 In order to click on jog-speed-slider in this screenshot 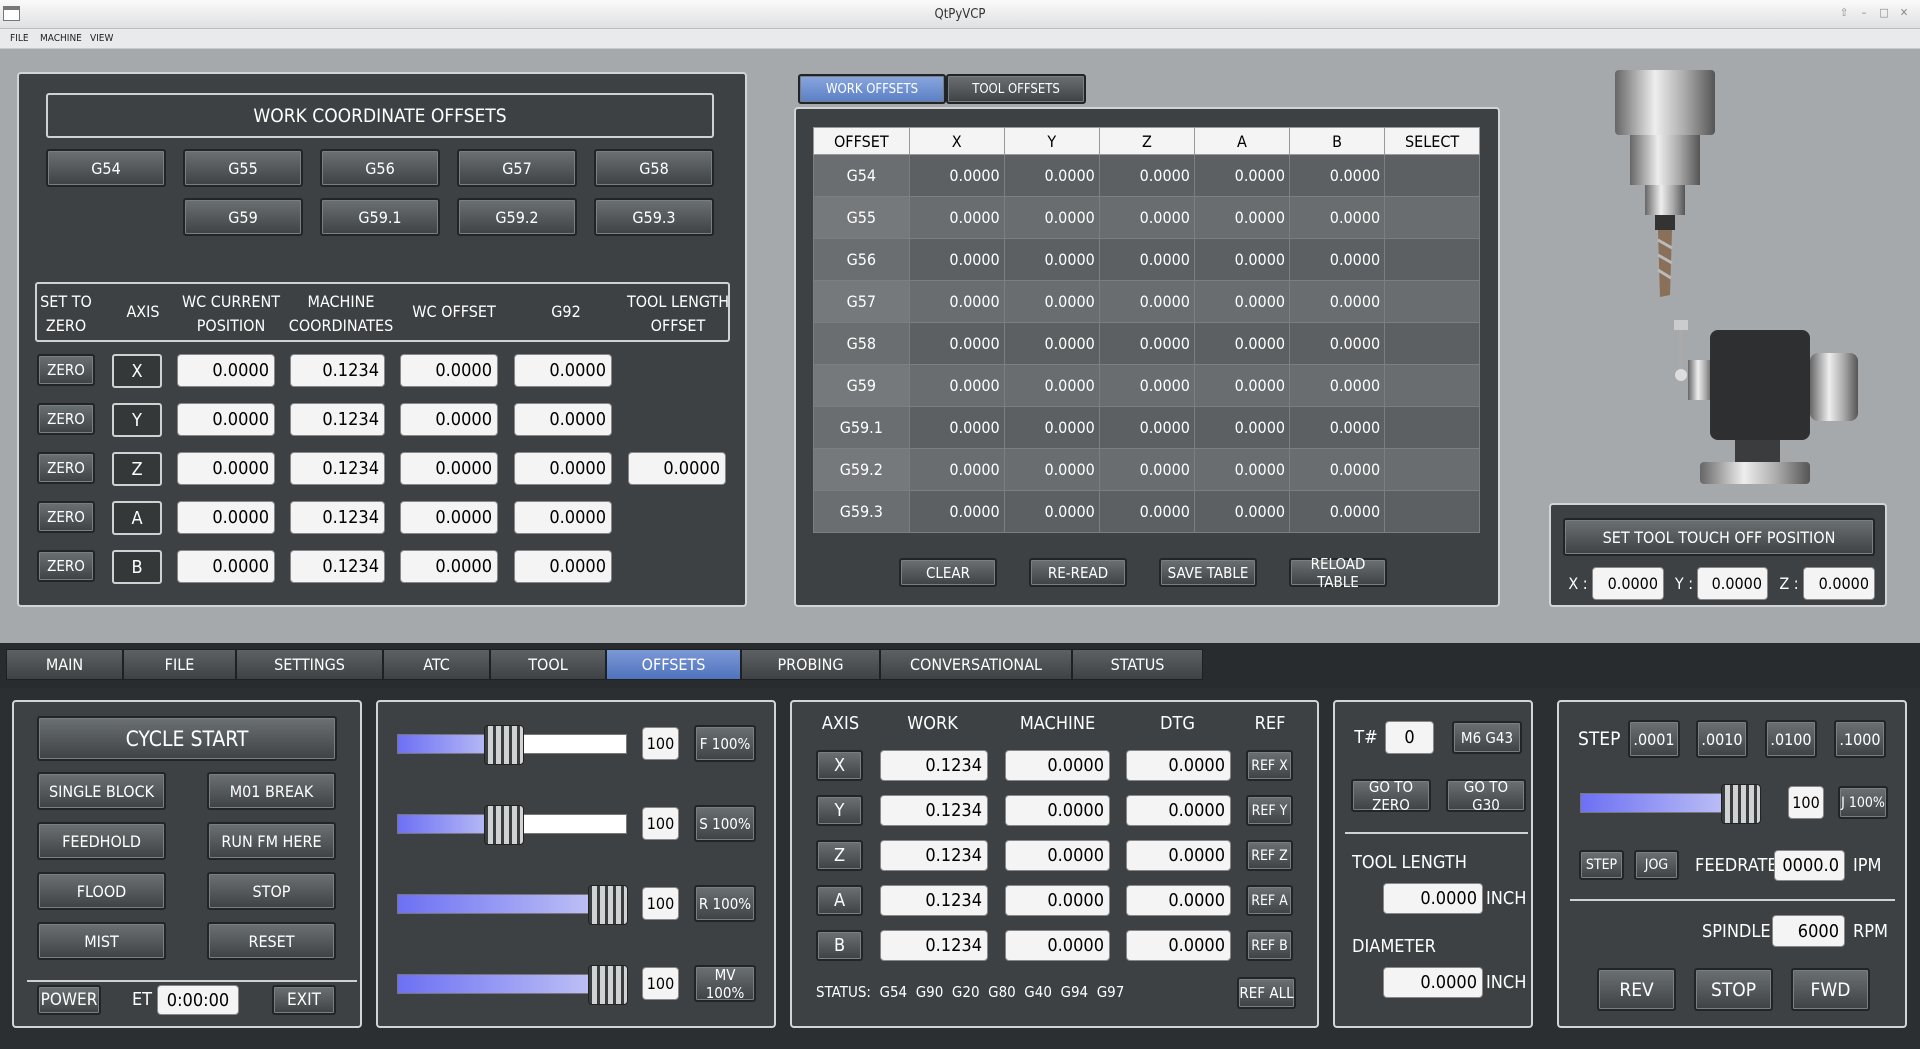, I will do `click(1670, 804)`.